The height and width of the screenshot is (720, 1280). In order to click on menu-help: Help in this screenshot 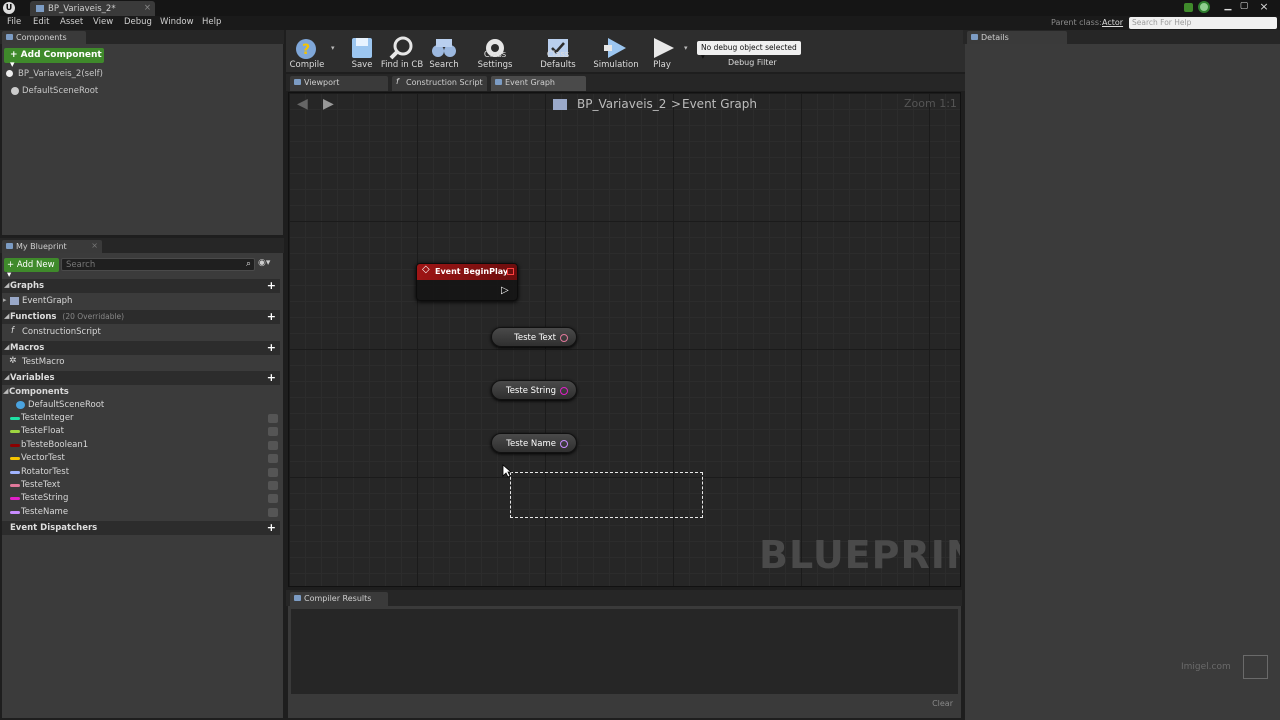, I will do `click(211, 22)`.